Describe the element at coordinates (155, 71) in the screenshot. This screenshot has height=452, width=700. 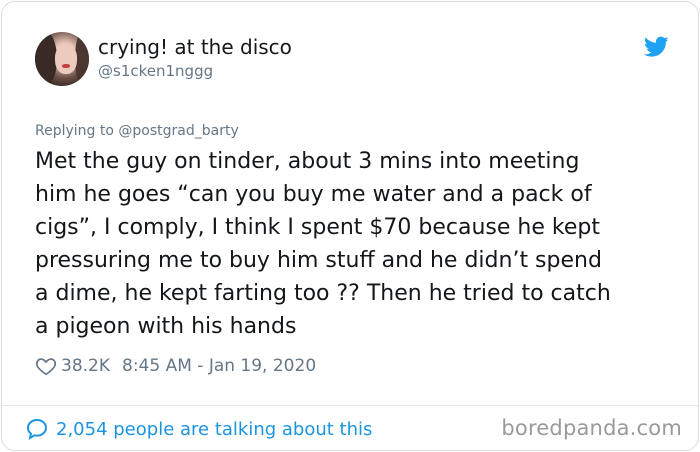
I see `user-handle: @s1cken1nggg` at that location.